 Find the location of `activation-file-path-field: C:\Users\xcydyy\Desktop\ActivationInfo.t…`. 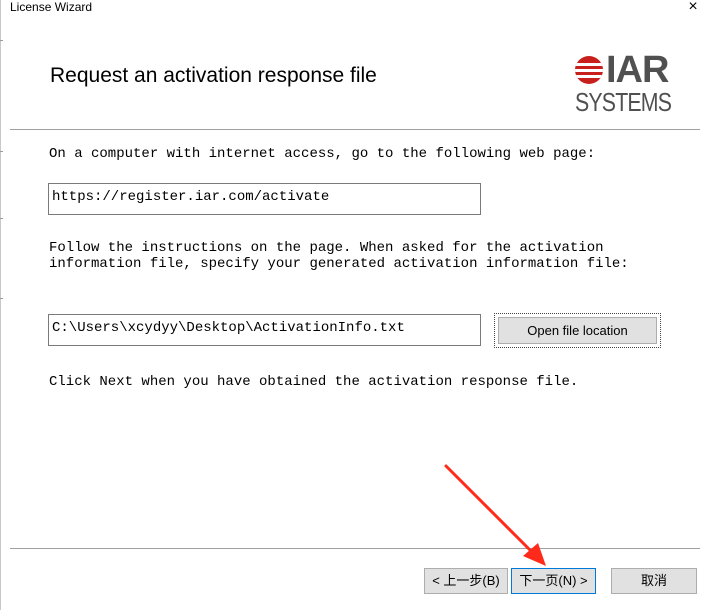

activation-file-path-field: C:\Users\xcydyy\Desktop\ActivationInfo.t… is located at coordinates (264, 330).